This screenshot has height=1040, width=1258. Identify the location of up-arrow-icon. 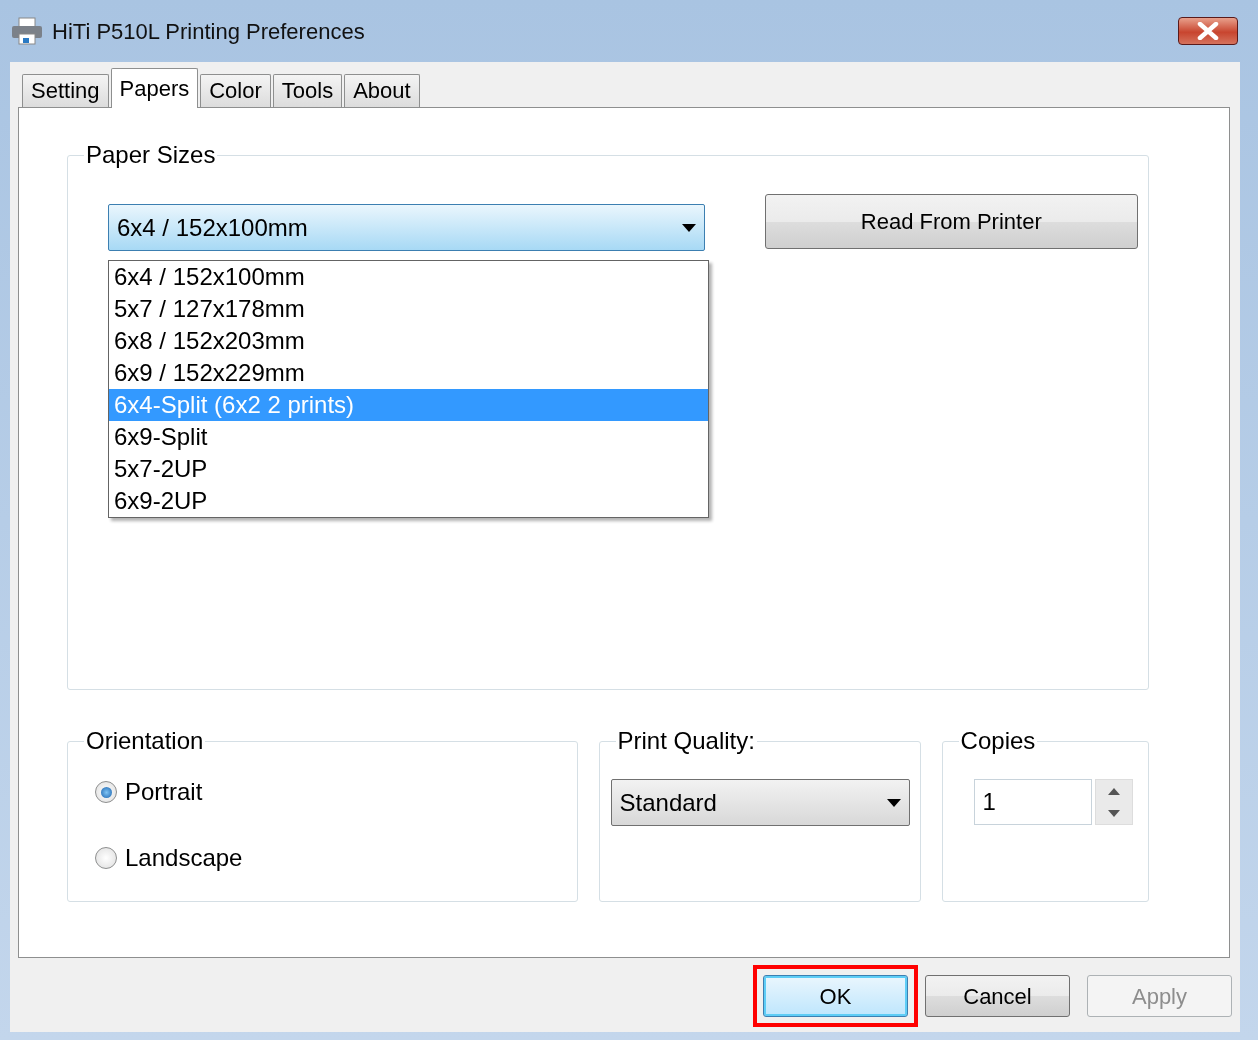
(1113, 791).